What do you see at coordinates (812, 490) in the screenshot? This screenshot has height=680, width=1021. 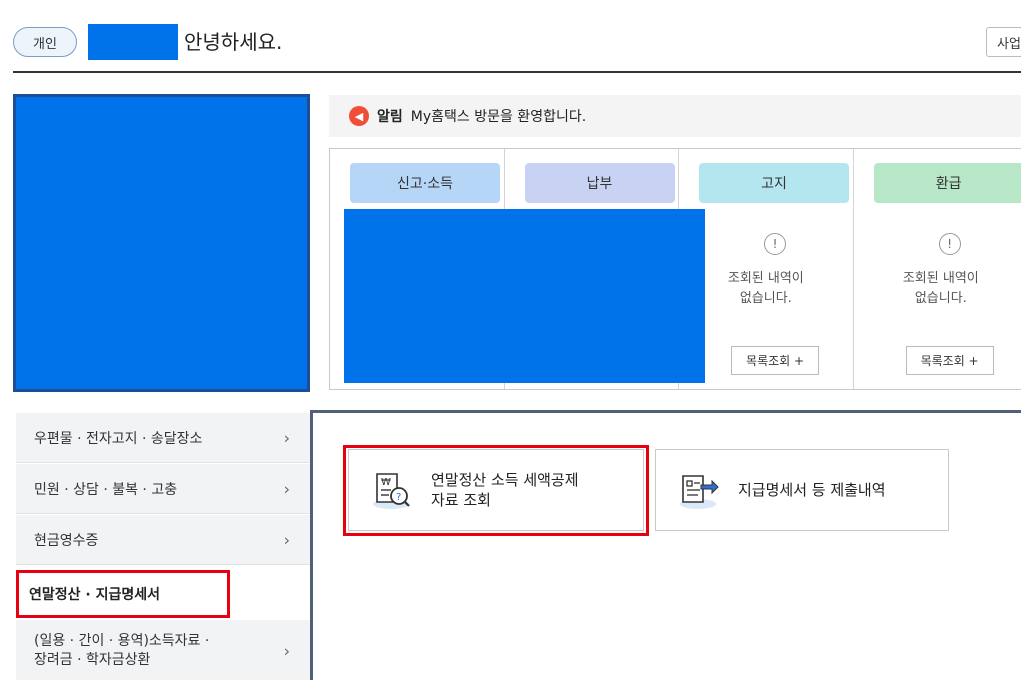 I see `card-label: 지급명세서 등 제출내역` at bounding box center [812, 490].